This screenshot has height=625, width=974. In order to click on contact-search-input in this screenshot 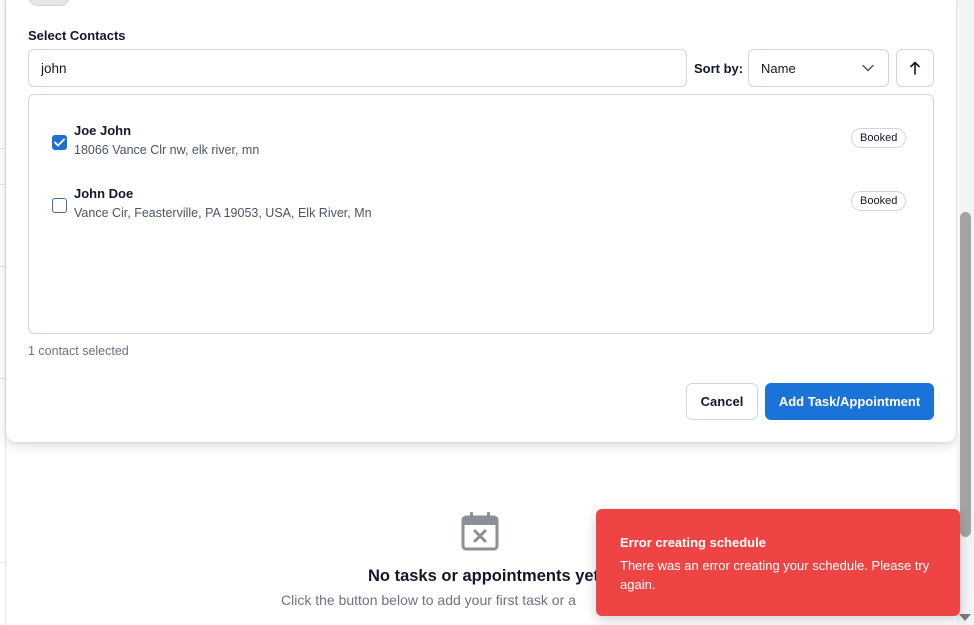, I will do `click(357, 68)`.